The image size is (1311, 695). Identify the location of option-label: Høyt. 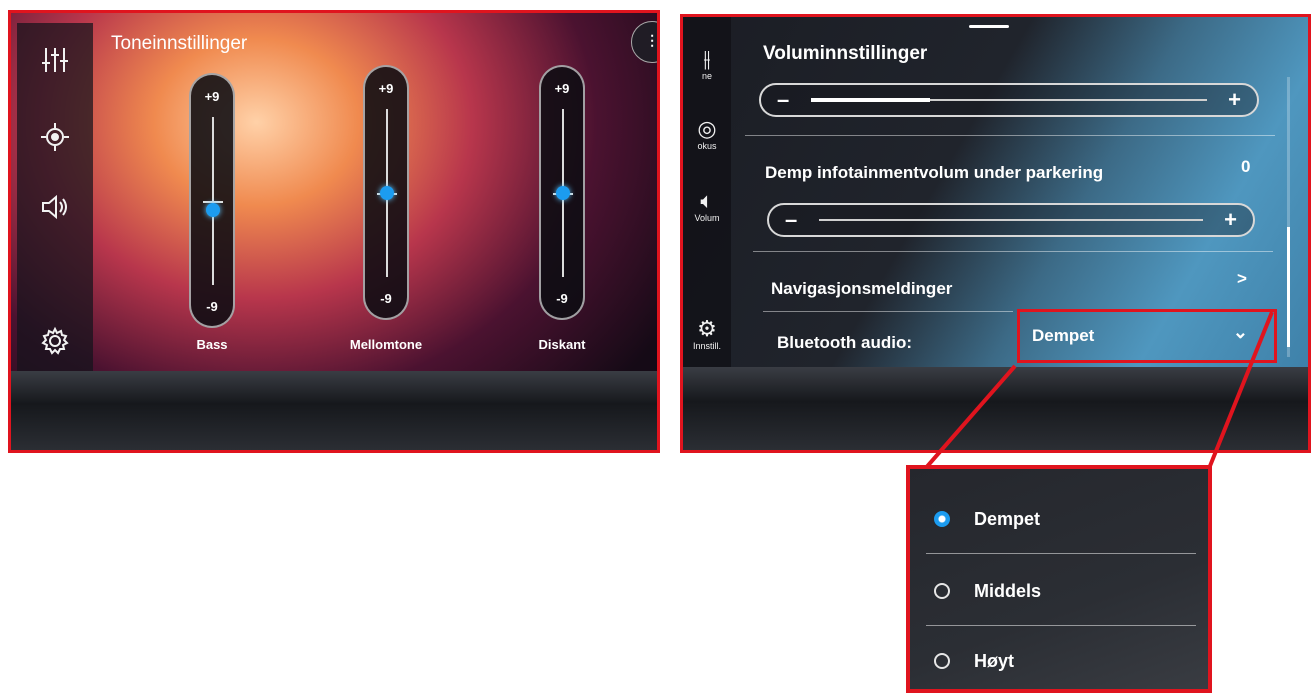
(994, 661).